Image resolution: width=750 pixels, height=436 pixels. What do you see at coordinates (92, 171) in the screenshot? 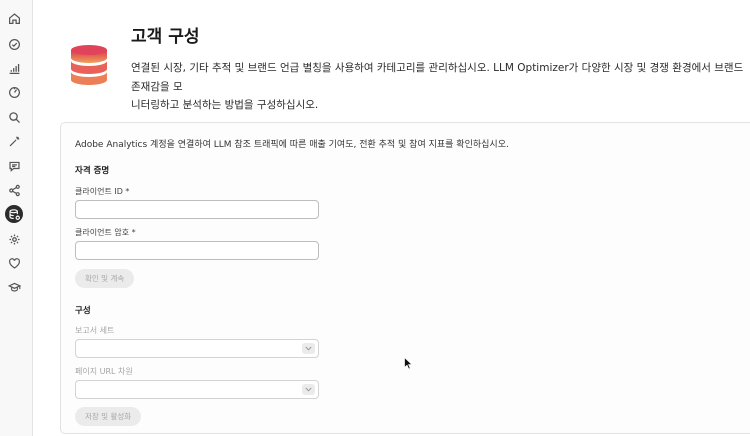
I see `credentials-heading: 자격 증명` at bounding box center [92, 171].